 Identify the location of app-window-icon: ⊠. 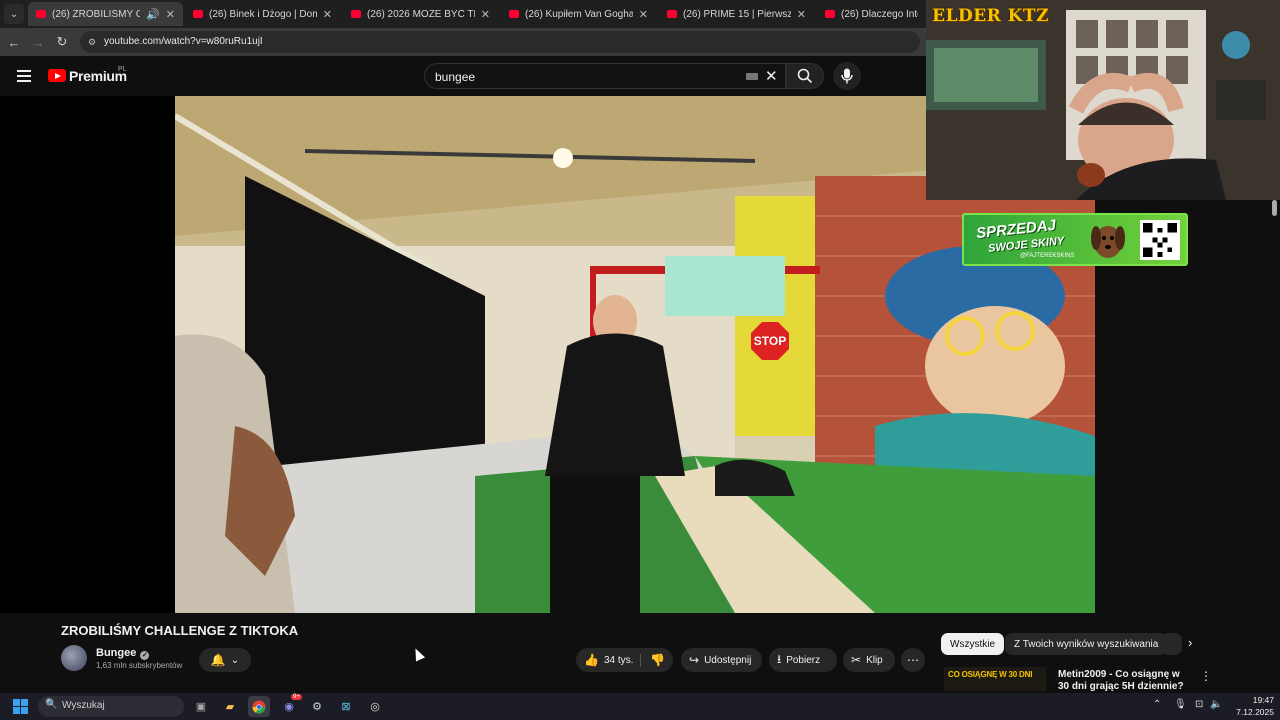
(346, 706).